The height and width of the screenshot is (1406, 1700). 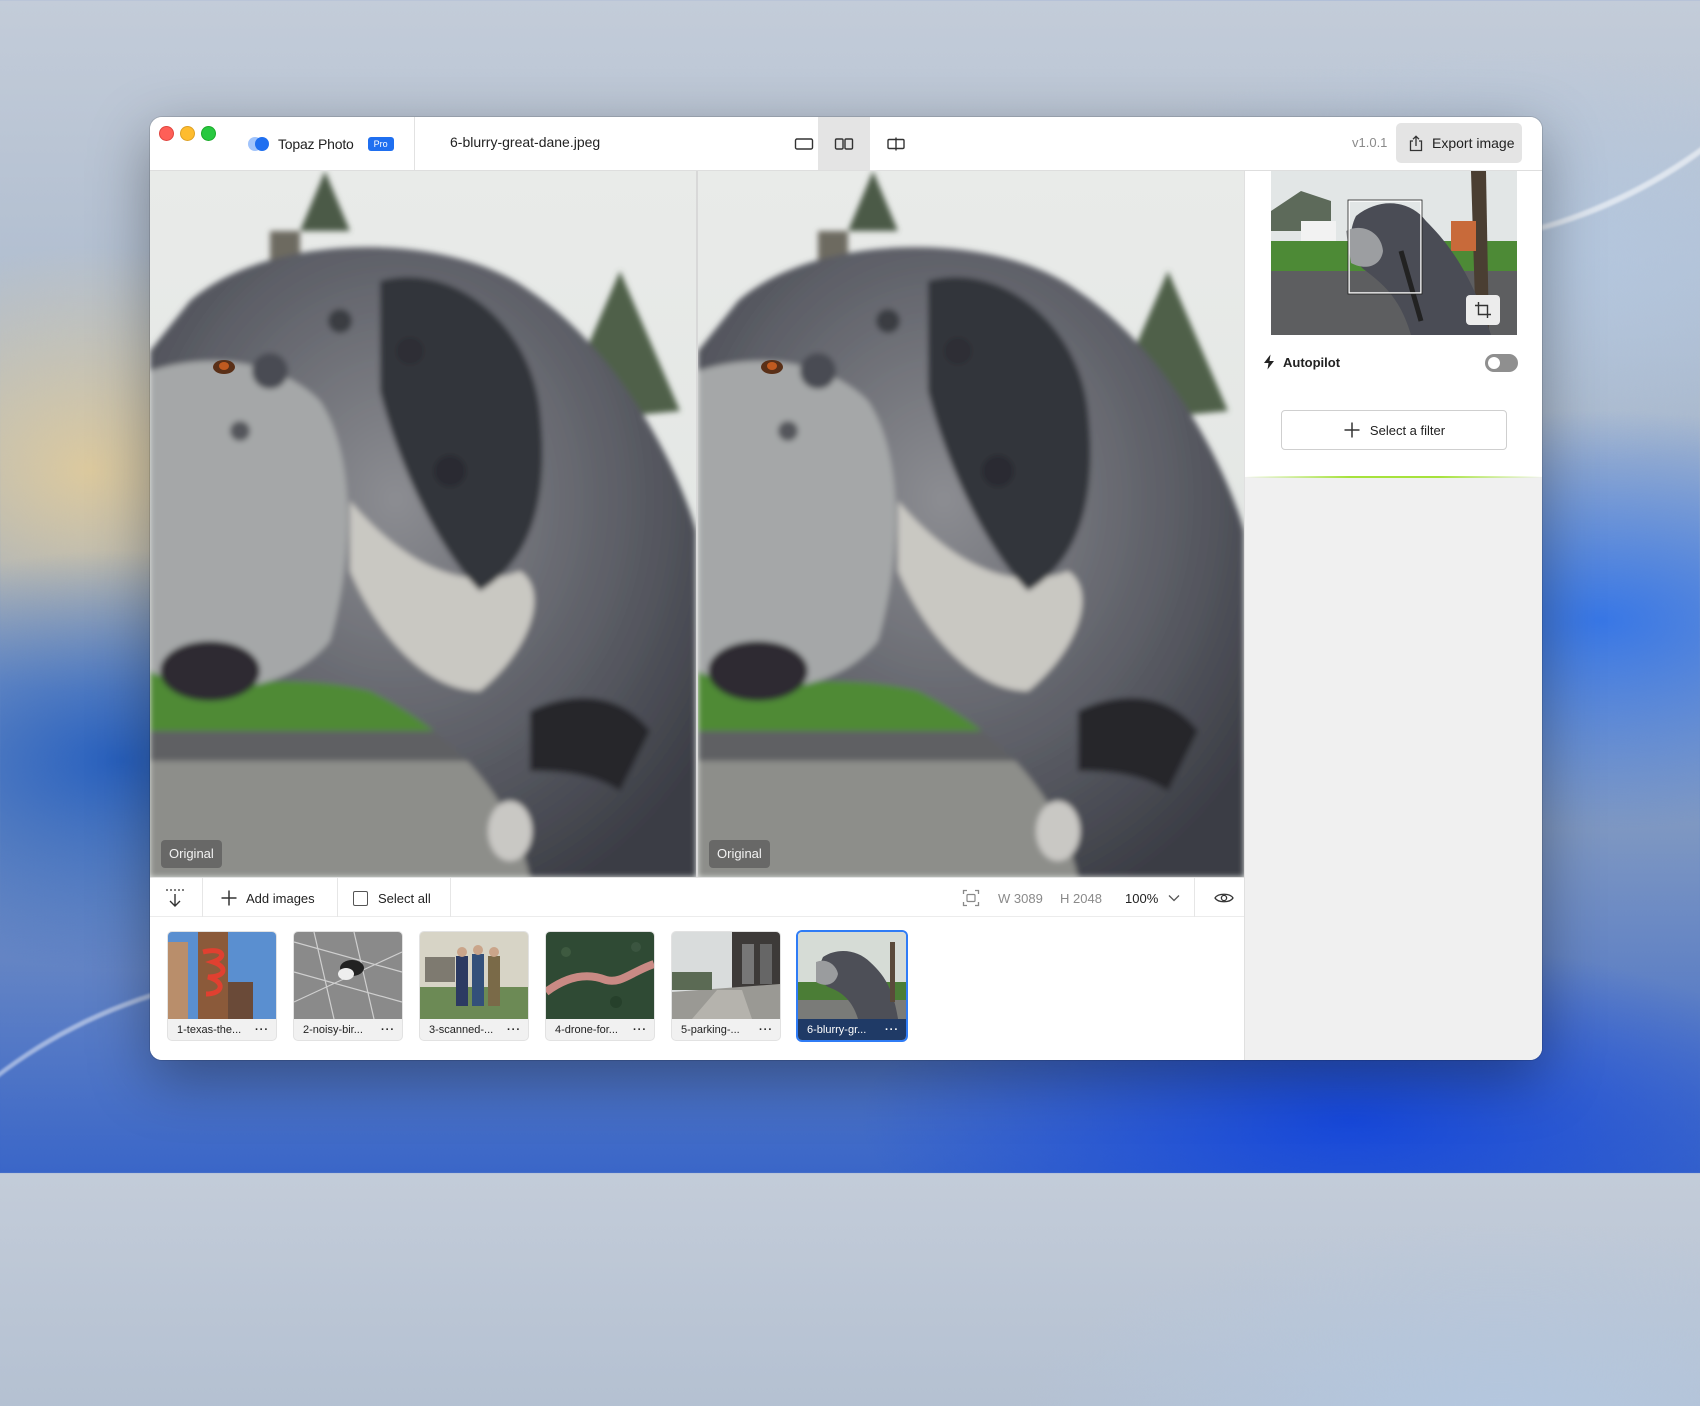 I want to click on toggle-preview-button, so click(x=1224, y=898).